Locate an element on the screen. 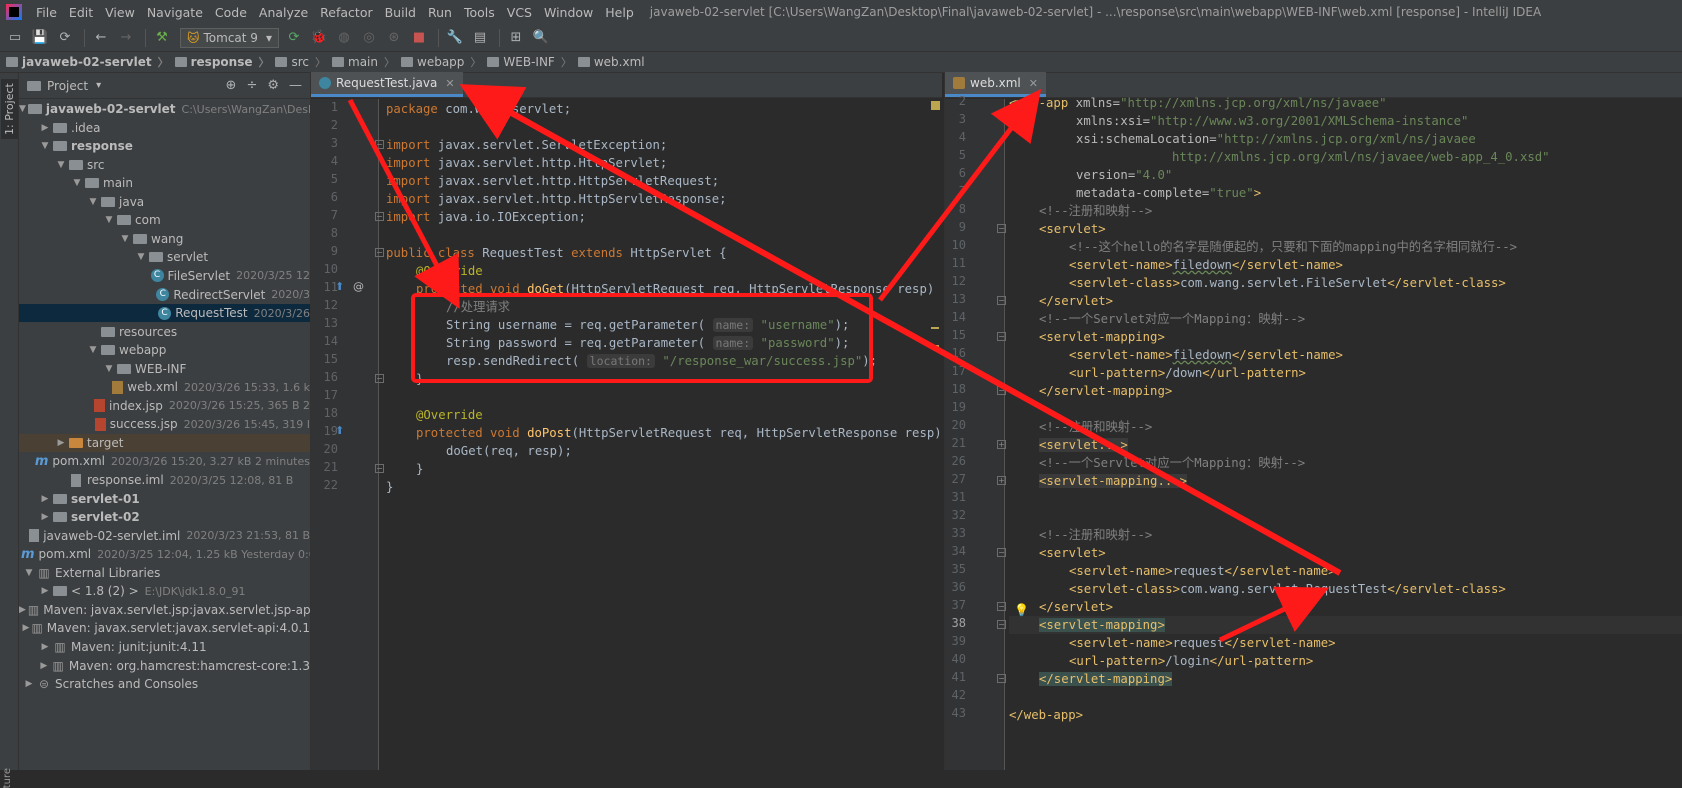 The image size is (1682, 788). tree-item: ▶ servlet-01 is located at coordinates (164, 499).